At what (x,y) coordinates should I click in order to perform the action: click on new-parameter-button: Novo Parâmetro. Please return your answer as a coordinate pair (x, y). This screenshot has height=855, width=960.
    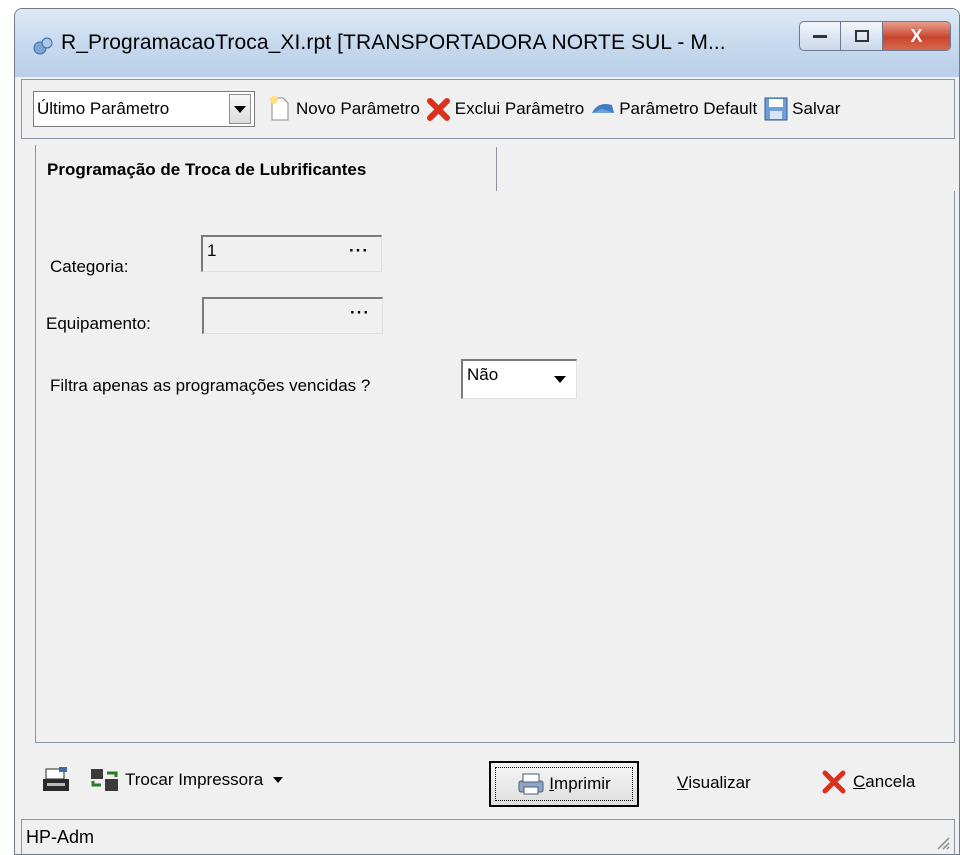
    Looking at the image, I should click on (343, 109).